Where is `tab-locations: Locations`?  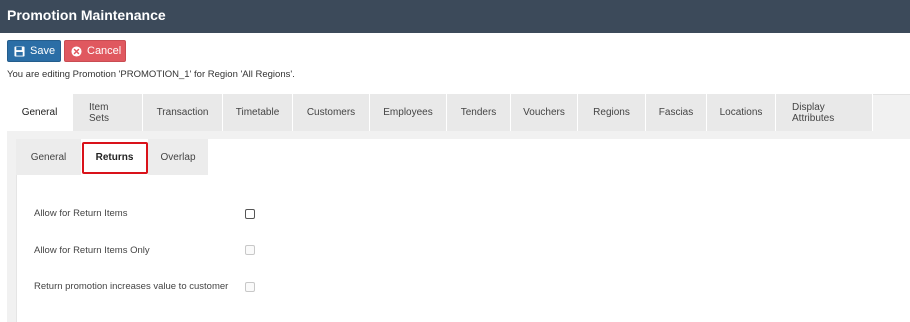 tab-locations: Locations is located at coordinates (741, 112).